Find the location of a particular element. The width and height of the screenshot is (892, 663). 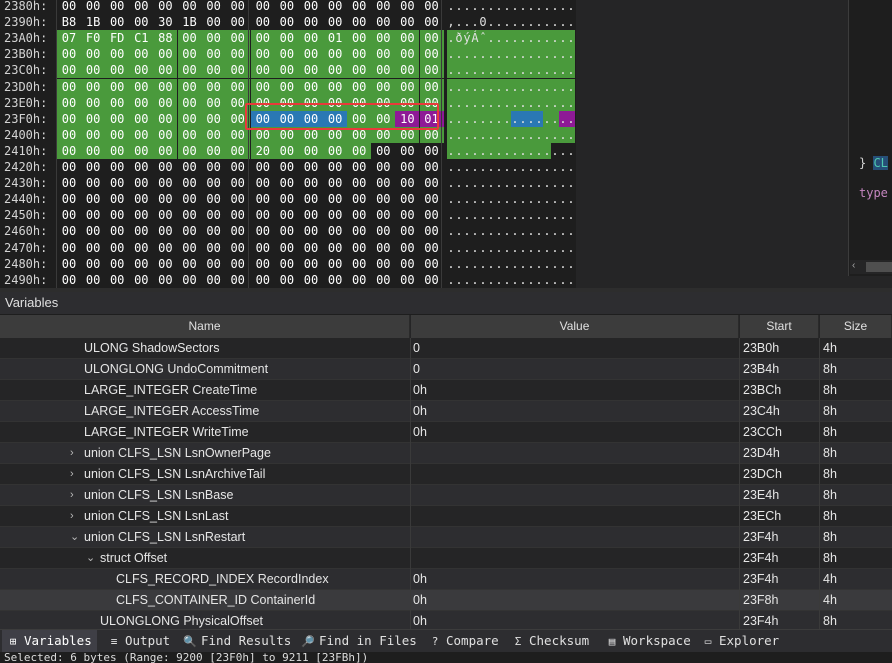

variable-row: ULONGLONG UndoCommitment 0 23B4h 8h is located at coordinates (446, 369).